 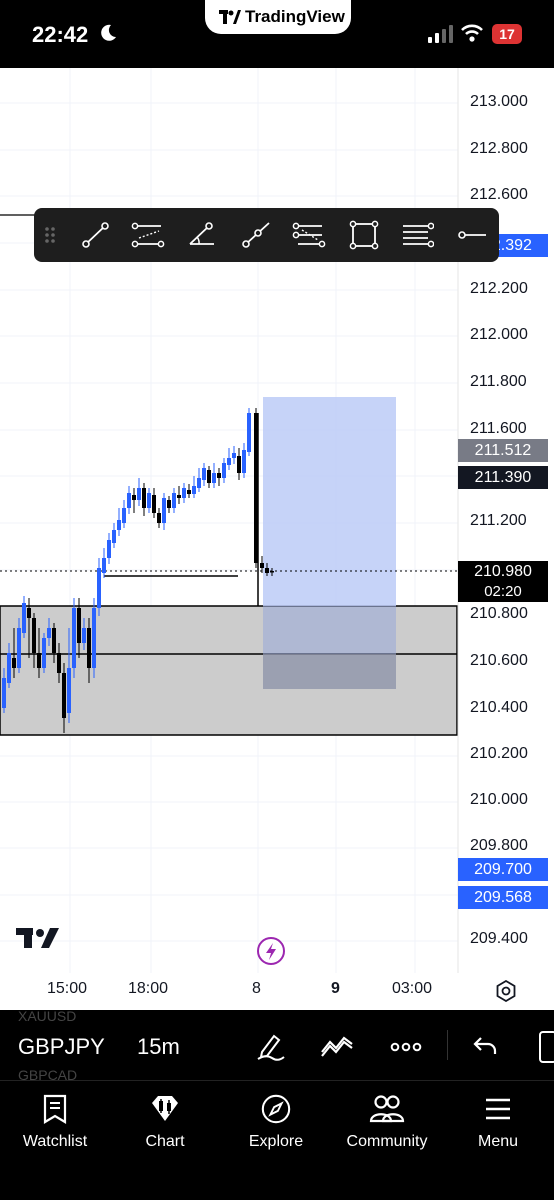 I want to click on tradingview-logo-icon, so click(x=230, y=17).